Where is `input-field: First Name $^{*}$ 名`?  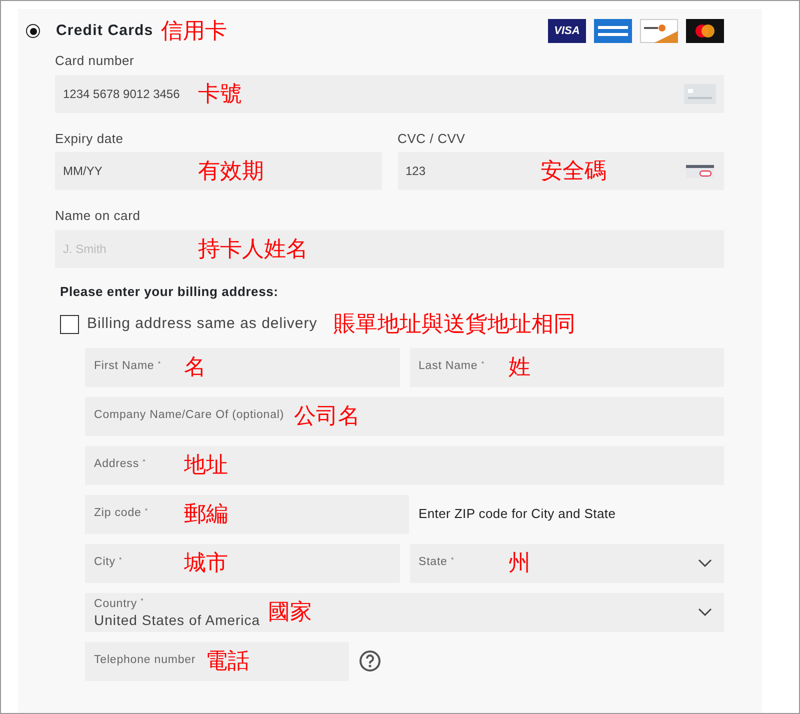 input-field: First Name $^{*}$ 名 is located at coordinates (242, 367).